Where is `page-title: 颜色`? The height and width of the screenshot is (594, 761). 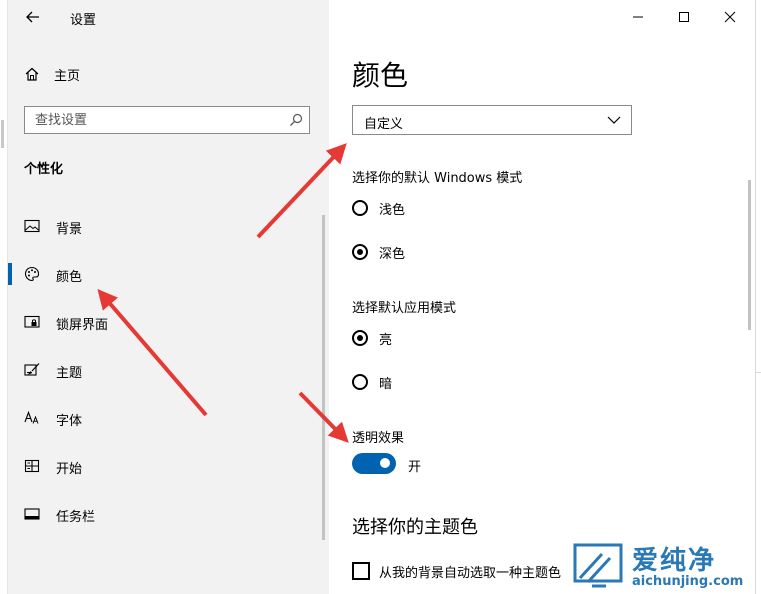
page-title: 颜色 is located at coordinates (380, 75).